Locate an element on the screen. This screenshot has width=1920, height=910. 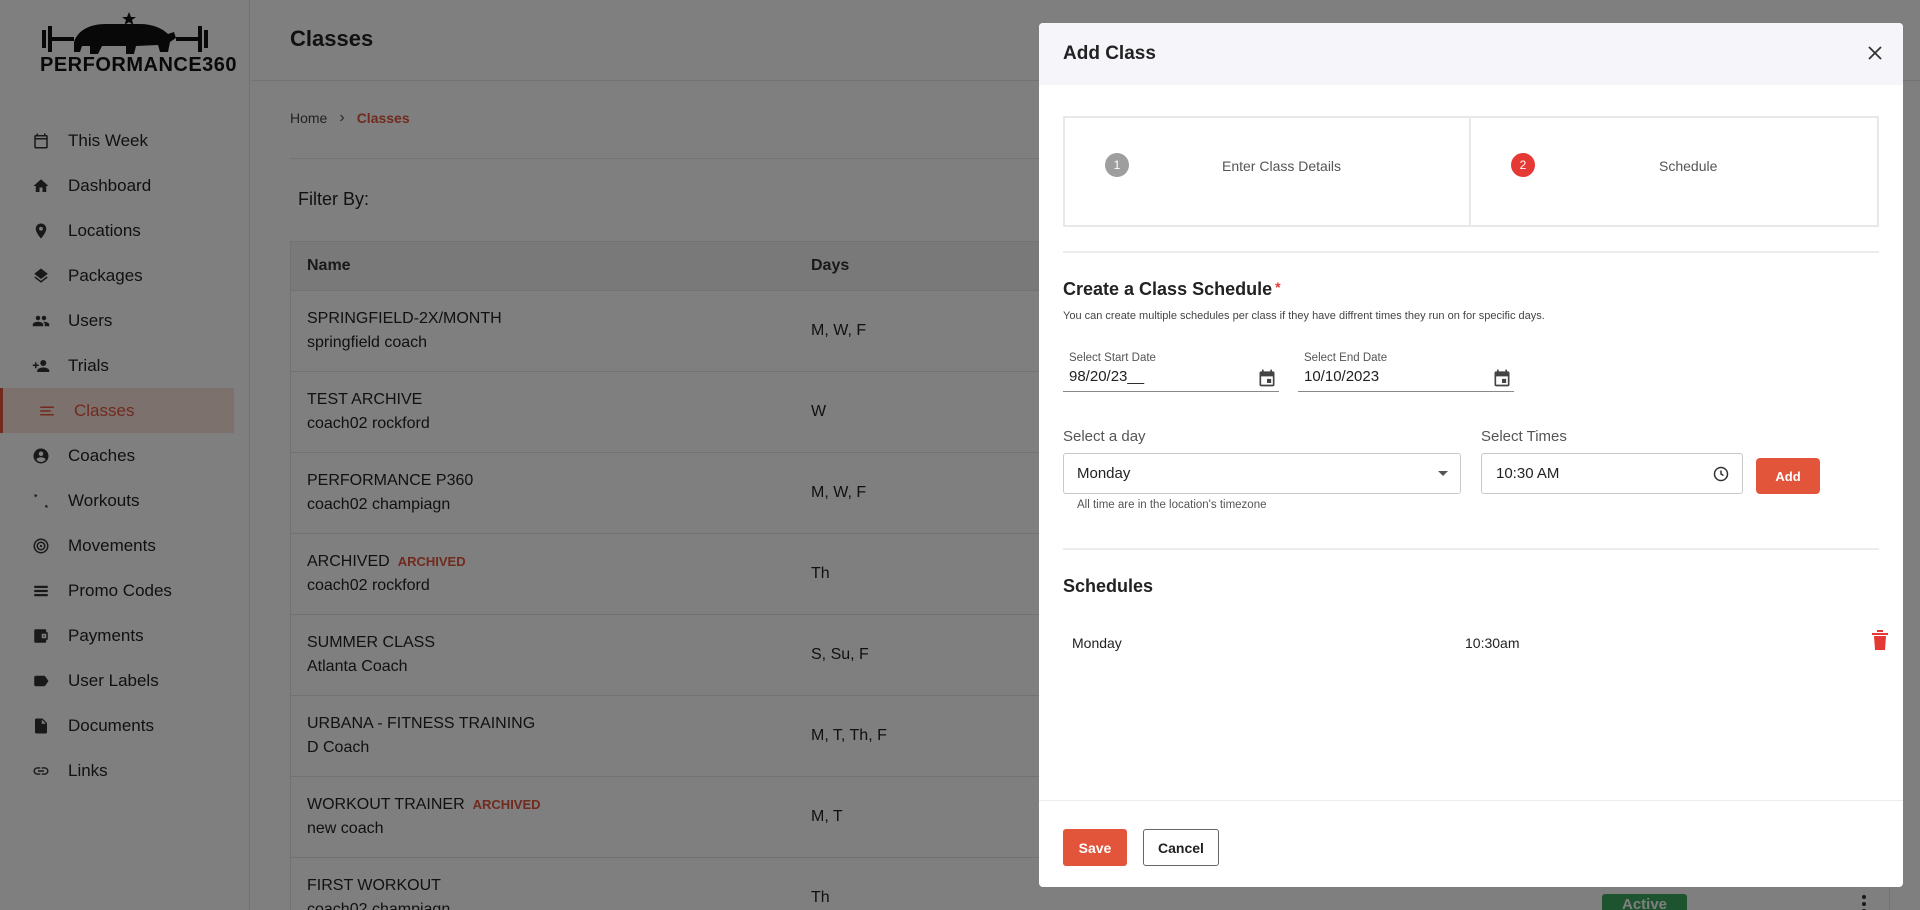
schedule-row: Monday 10:30am is located at coordinates (1475, 643).